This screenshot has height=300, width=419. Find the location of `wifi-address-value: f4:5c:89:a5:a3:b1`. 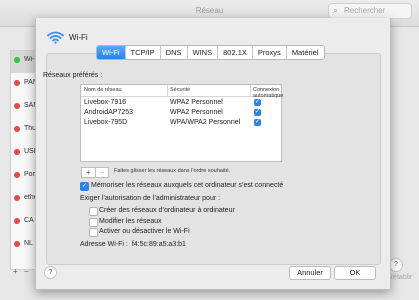

wifi-address-value: f4:5c:89:a5:a3:b1 is located at coordinates (158, 244).